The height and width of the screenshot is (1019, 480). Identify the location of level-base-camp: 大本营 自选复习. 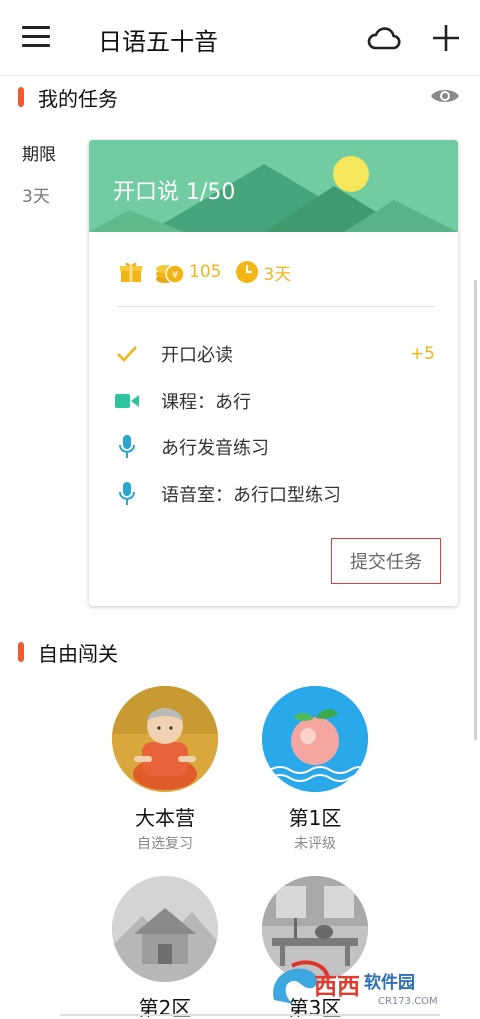
(165, 769).